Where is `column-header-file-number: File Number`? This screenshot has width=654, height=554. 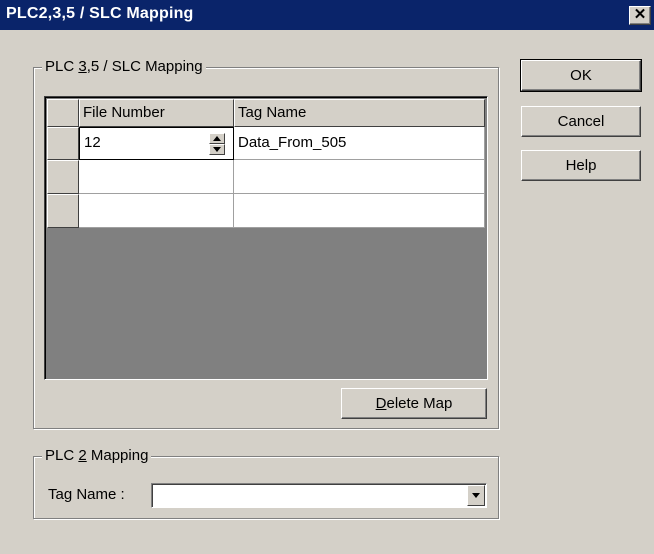
column-header-file-number: File Number is located at coordinates (156, 113).